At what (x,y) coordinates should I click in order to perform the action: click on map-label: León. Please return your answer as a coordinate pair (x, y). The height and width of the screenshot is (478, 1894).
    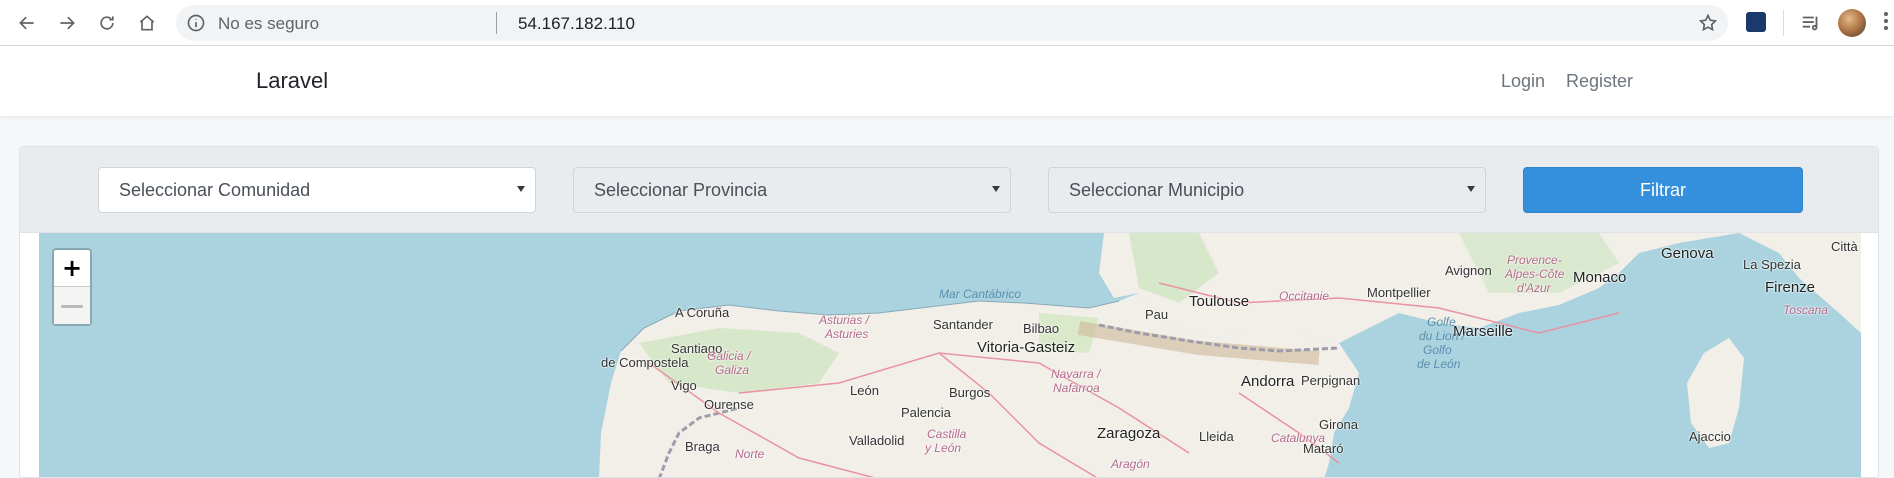
    Looking at the image, I should click on (864, 390).